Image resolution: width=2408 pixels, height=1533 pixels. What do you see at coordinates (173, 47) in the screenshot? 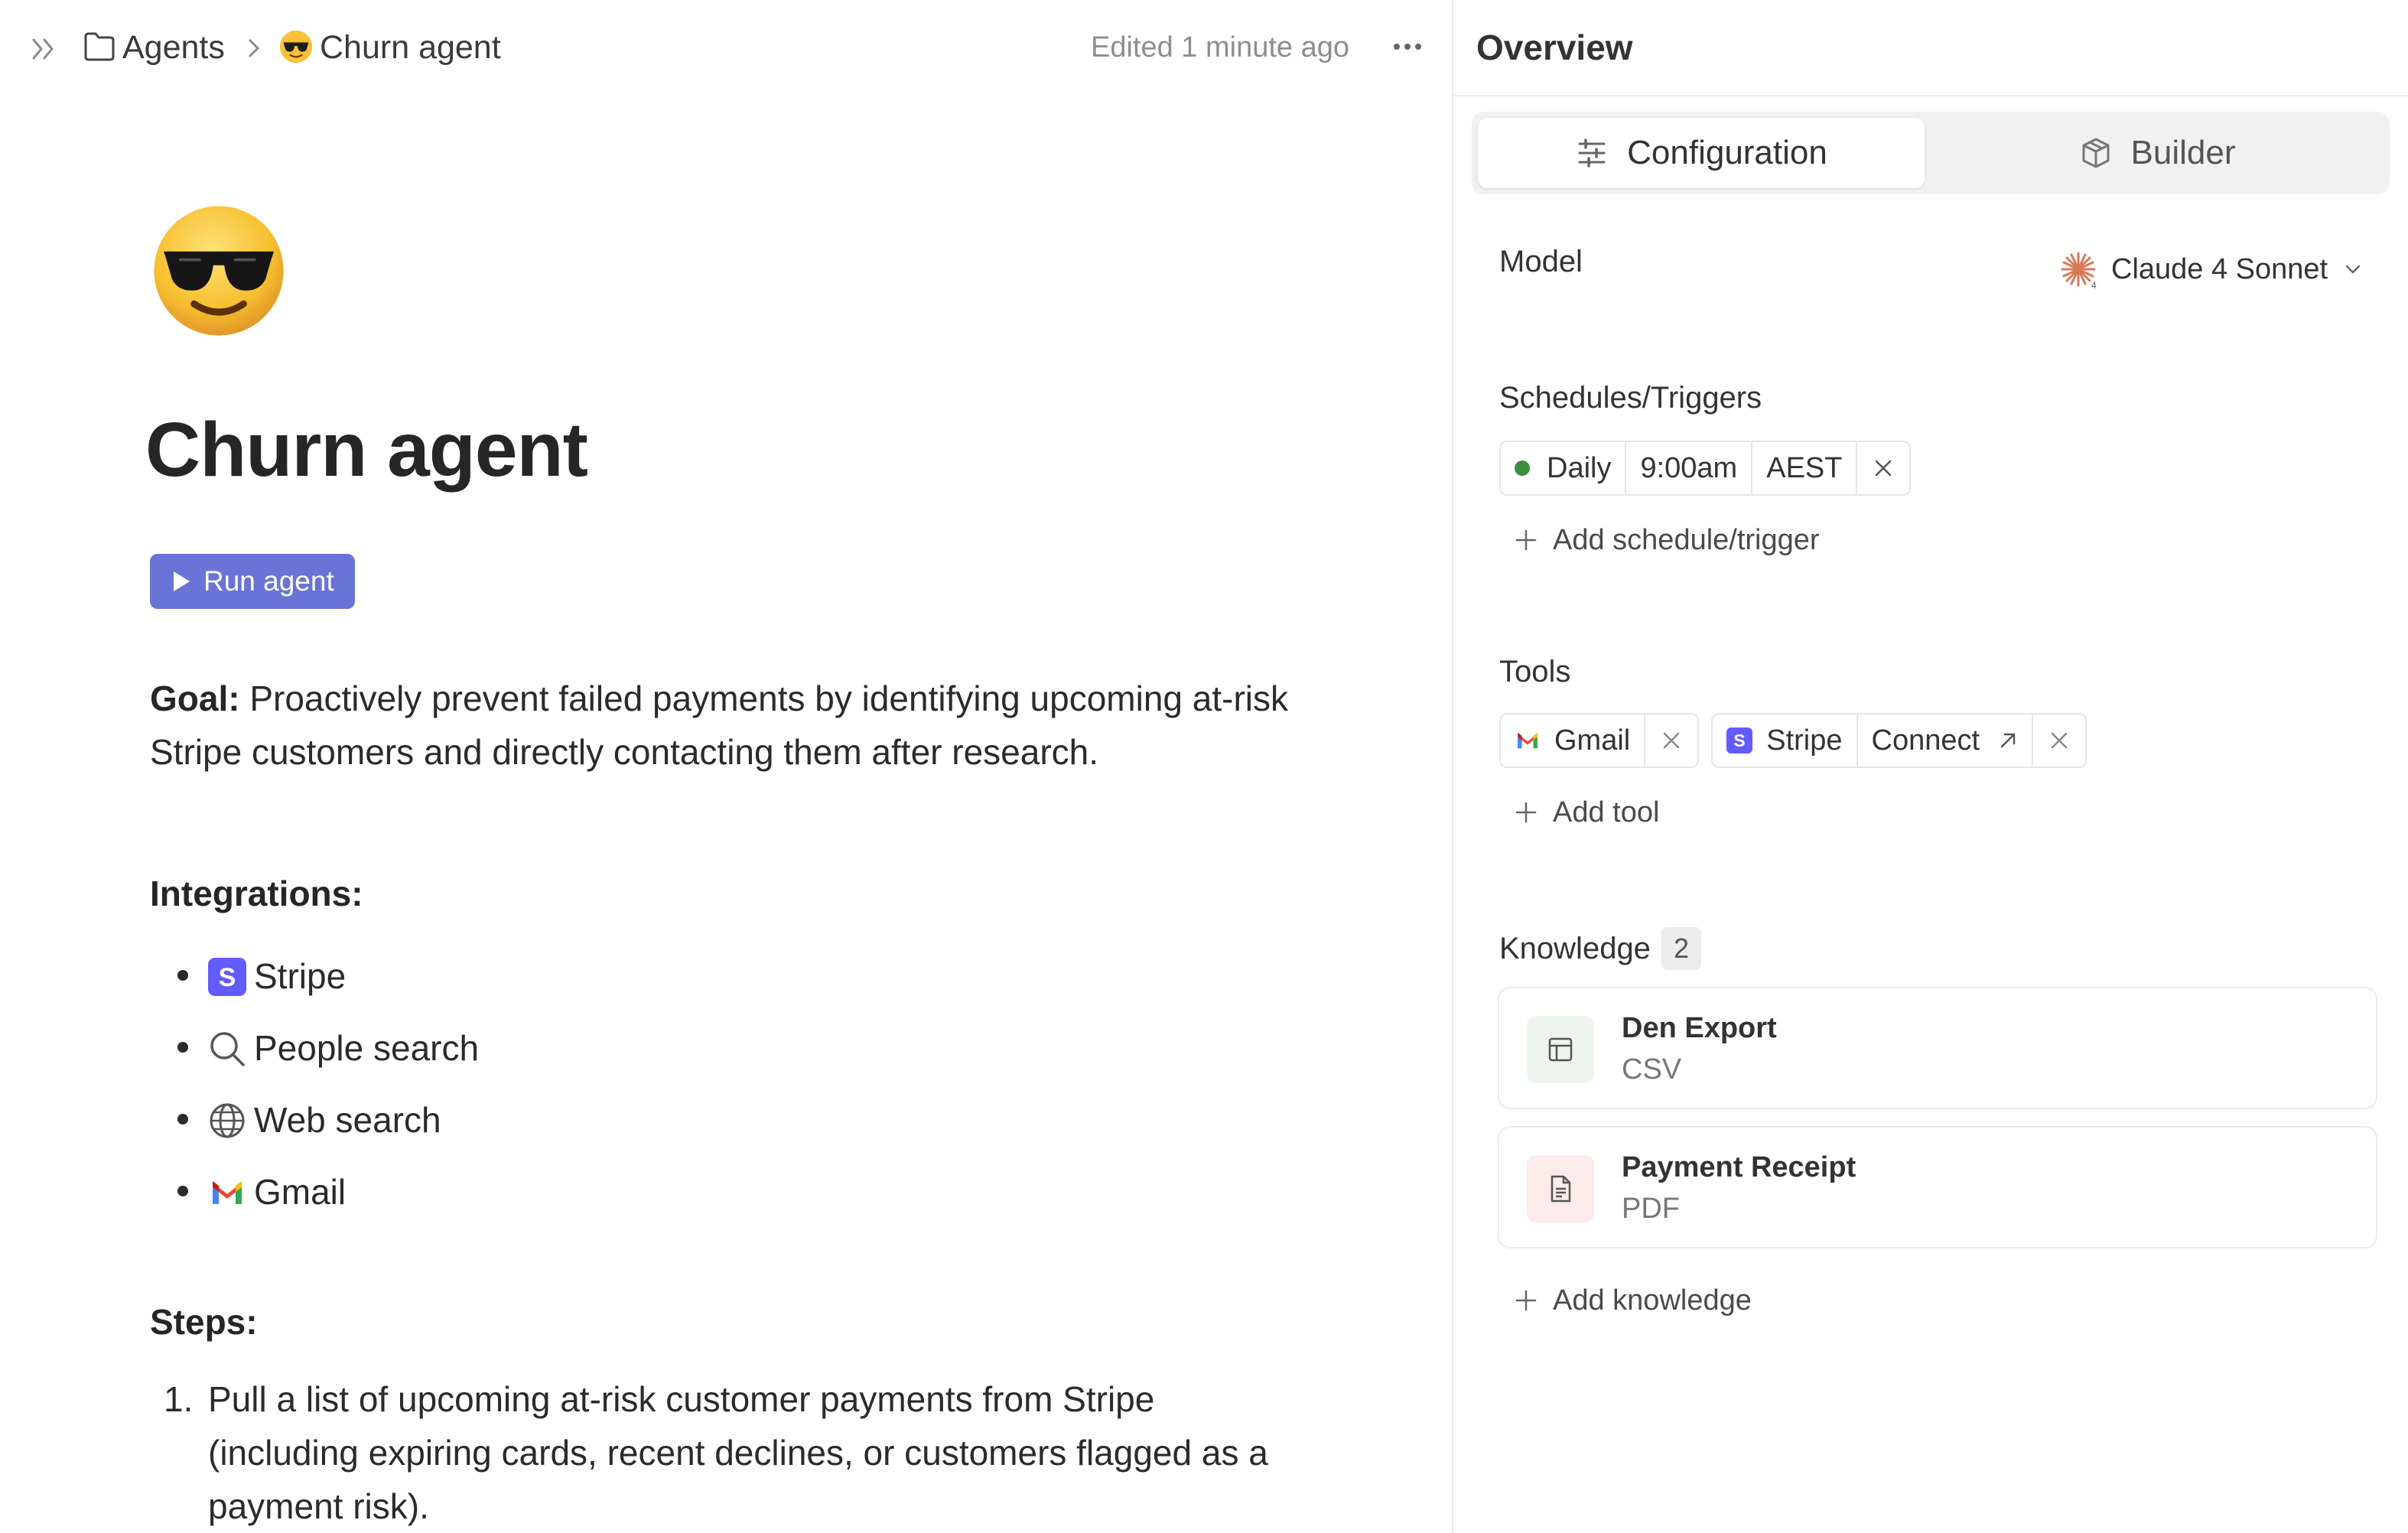
I see `breadcrumb-agents: Agents` at bounding box center [173, 47].